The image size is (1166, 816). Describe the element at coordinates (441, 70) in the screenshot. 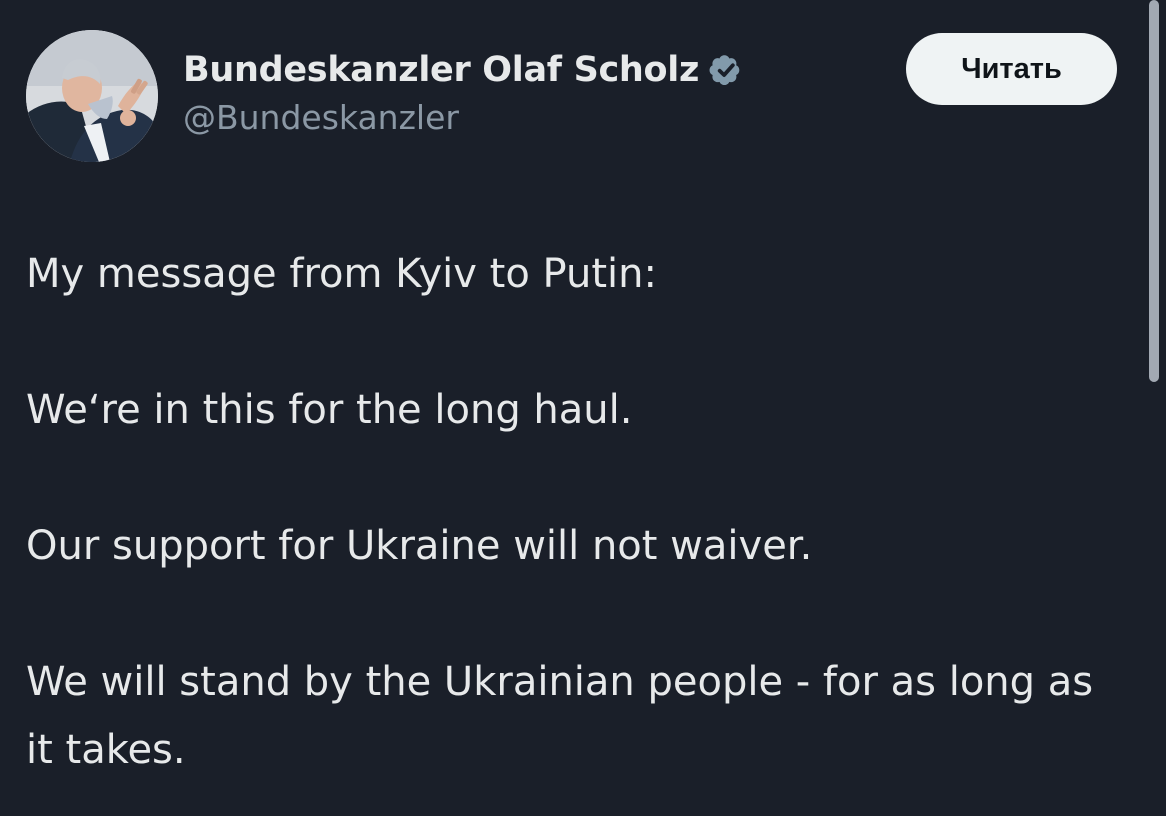

I see `display-name: Bundeskanzler Olaf Scholz` at that location.